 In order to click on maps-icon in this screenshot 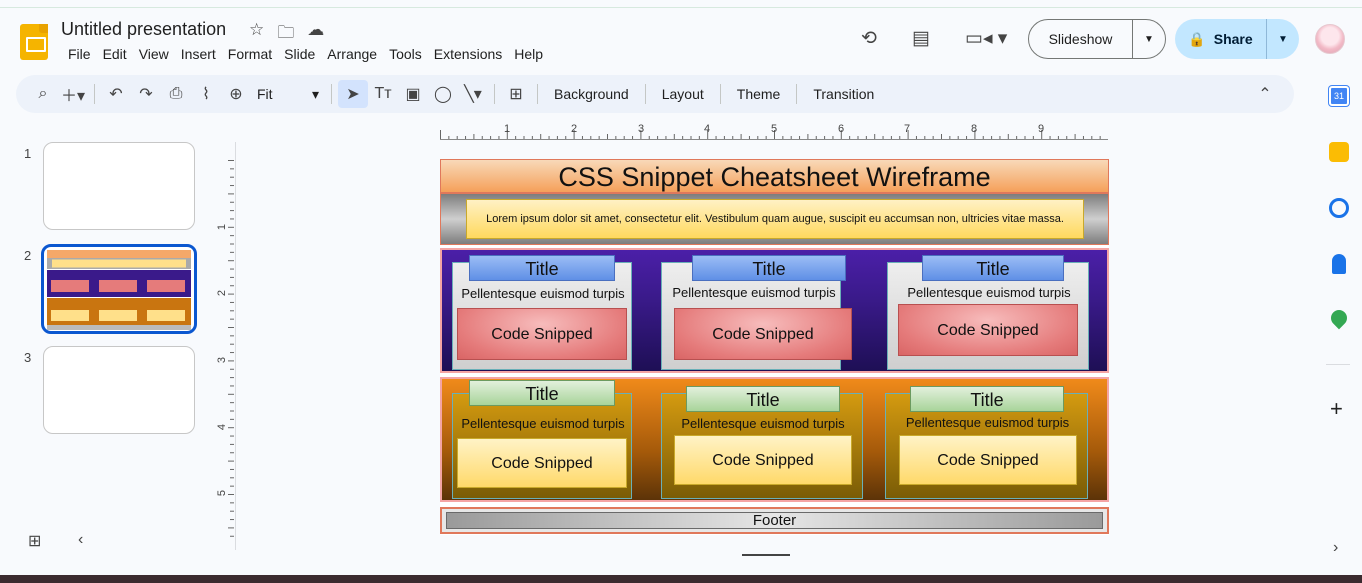, I will do `click(1339, 318)`.